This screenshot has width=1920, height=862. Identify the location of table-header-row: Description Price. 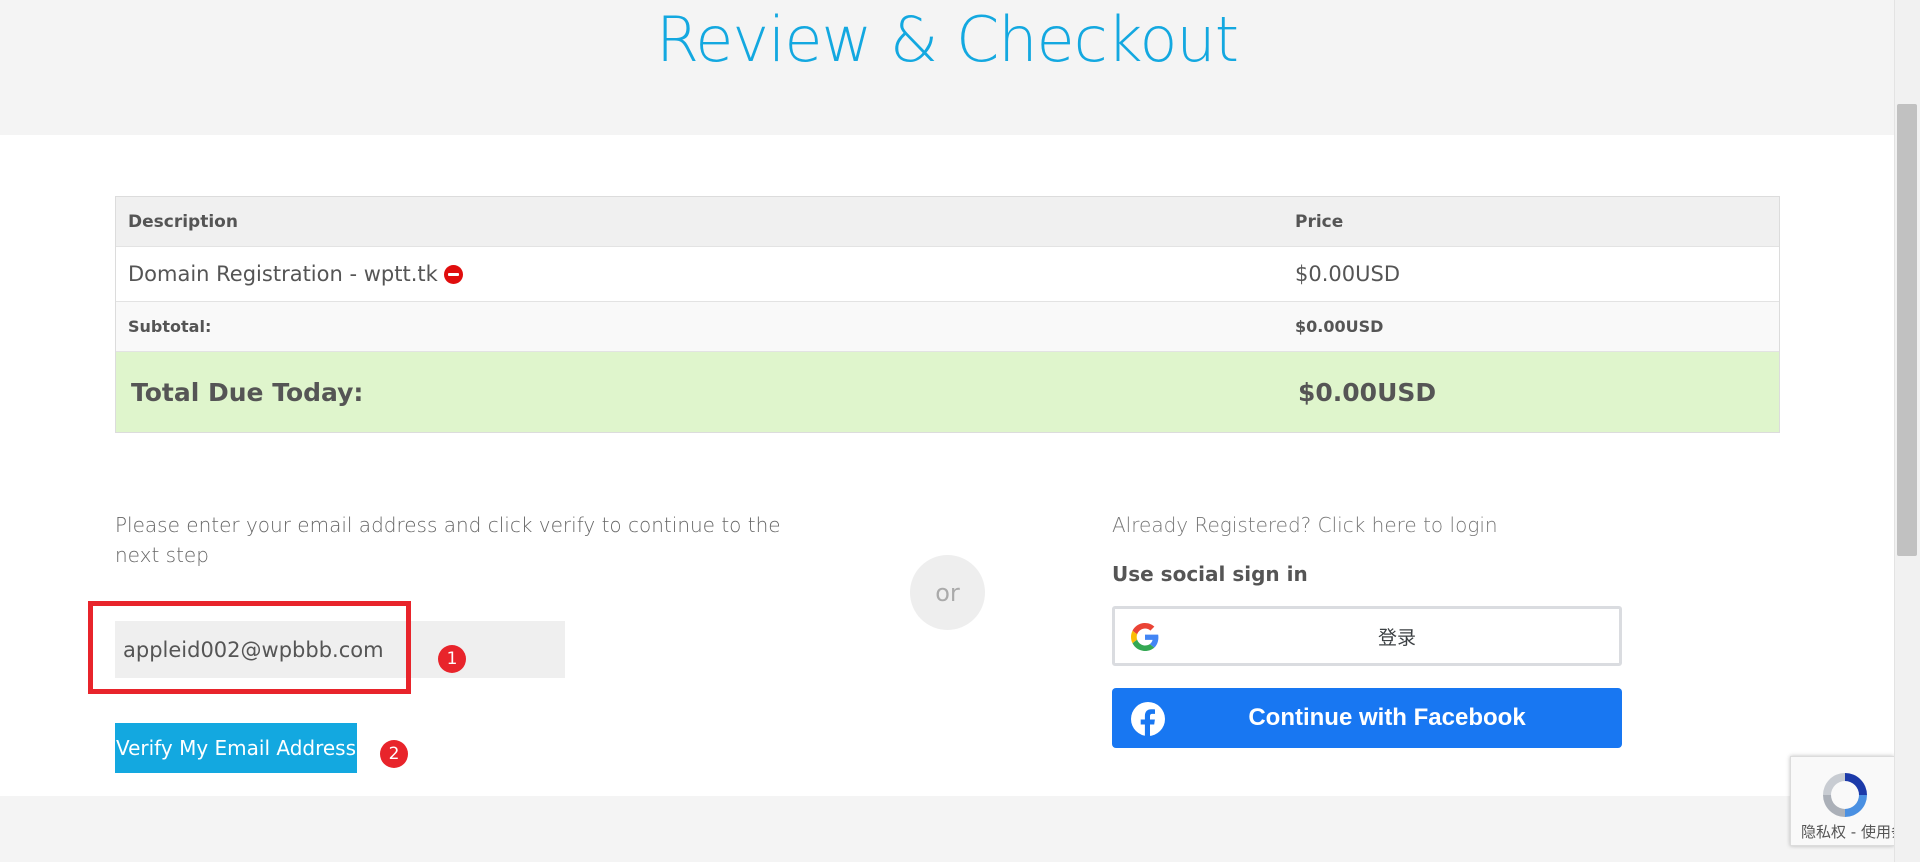
(947, 222).